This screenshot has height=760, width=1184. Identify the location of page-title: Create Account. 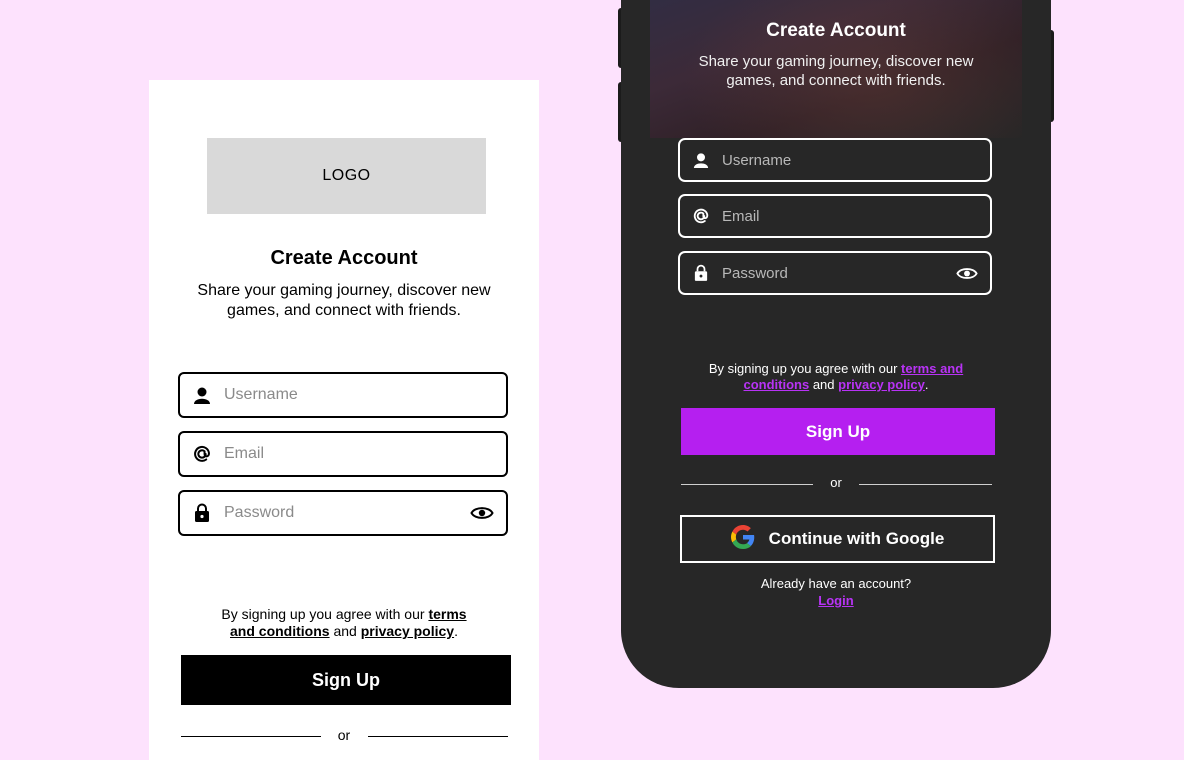
(344, 258).